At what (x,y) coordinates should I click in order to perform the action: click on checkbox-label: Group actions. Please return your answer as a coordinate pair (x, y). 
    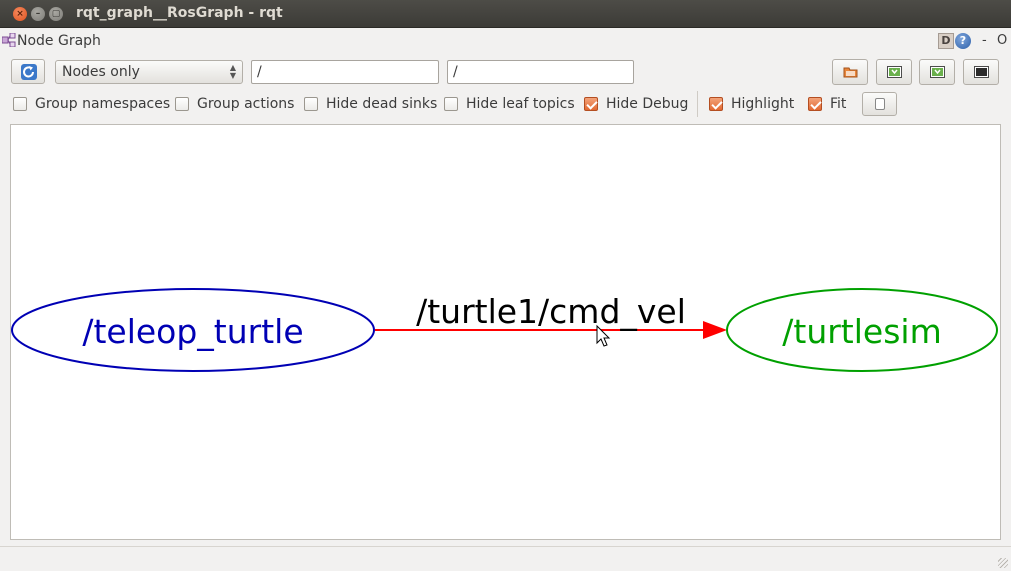
    Looking at the image, I should click on (246, 104).